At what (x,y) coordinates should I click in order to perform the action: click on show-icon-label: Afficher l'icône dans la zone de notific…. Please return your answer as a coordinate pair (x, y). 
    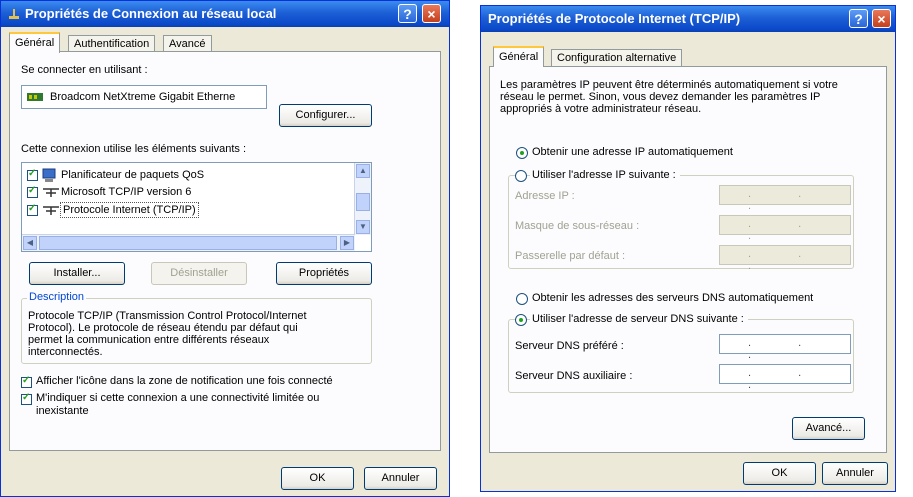
    Looking at the image, I should click on (184, 381).